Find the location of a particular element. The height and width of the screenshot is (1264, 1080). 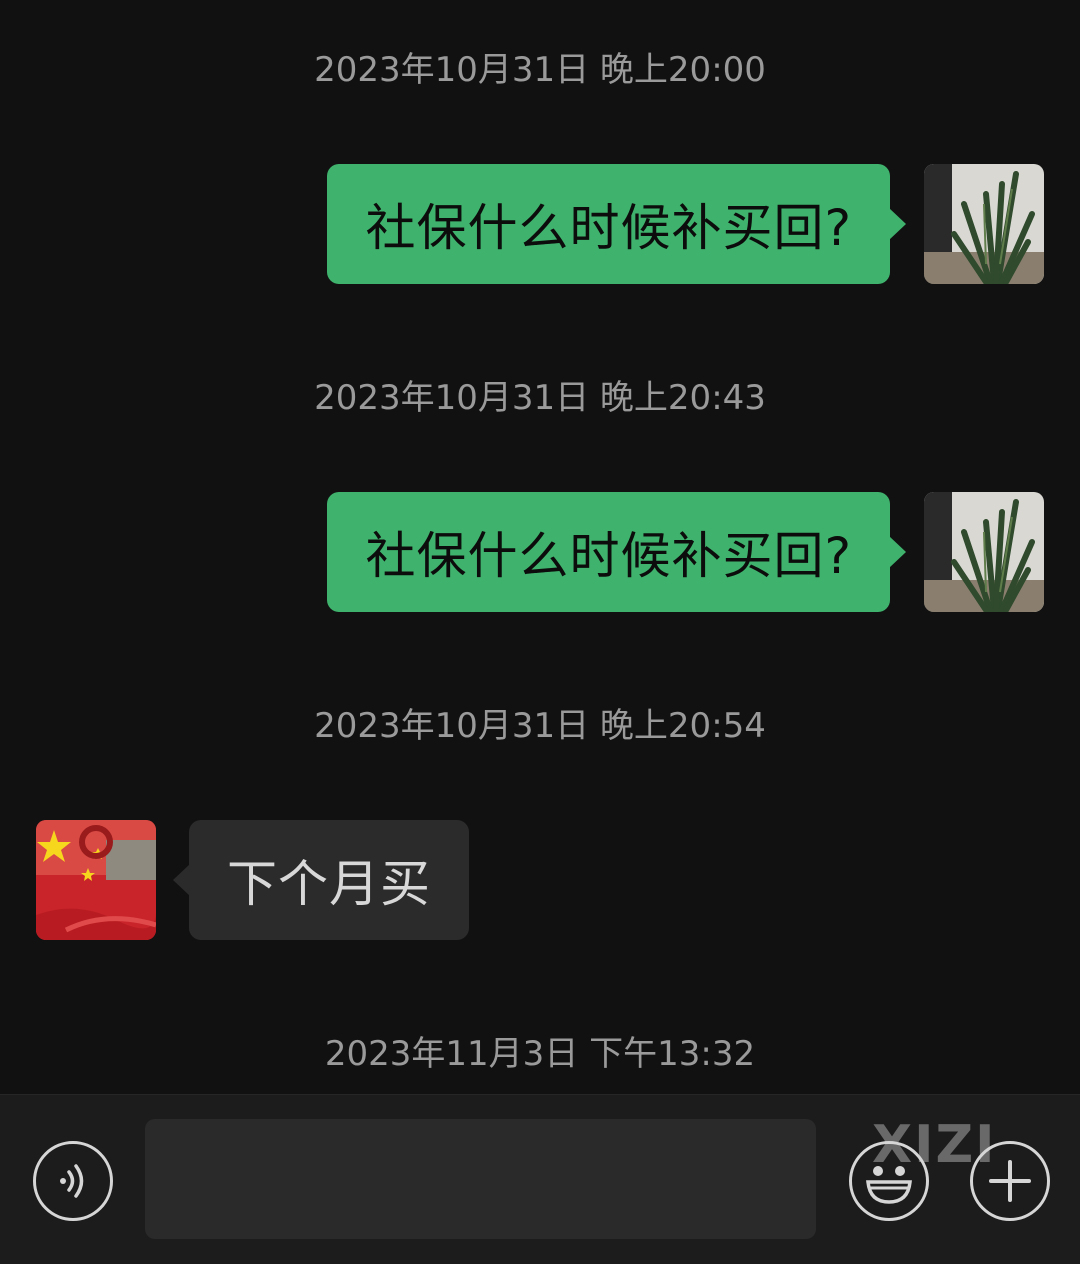

emoji-icon is located at coordinates (889, 1185).